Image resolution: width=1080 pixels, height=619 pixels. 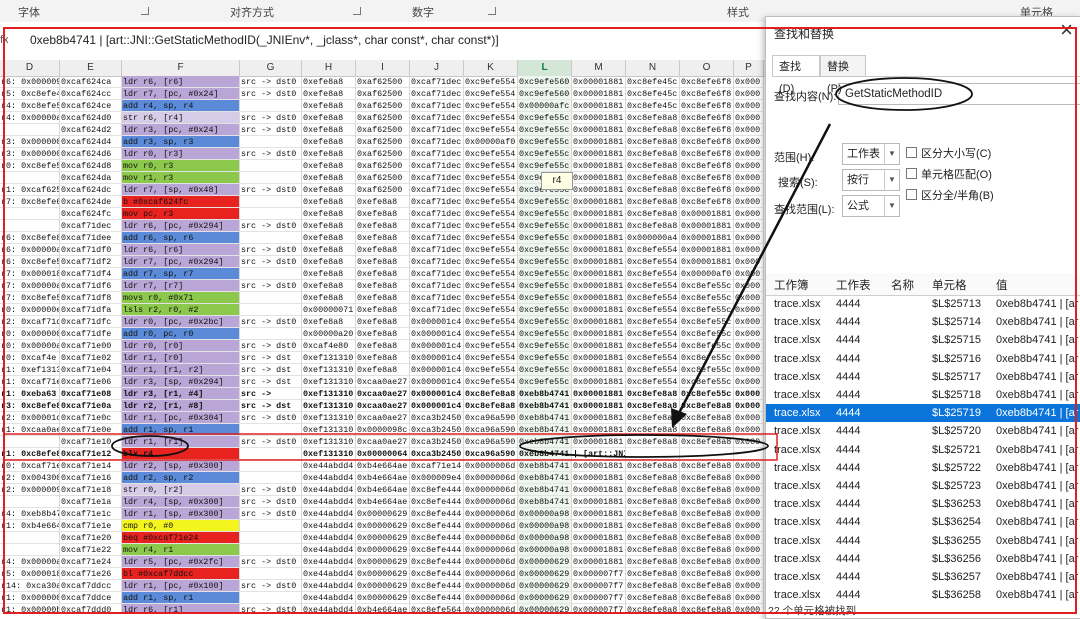 What do you see at coordinates (271, 106) in the screenshot?
I see `cell-G` at bounding box center [271, 106].